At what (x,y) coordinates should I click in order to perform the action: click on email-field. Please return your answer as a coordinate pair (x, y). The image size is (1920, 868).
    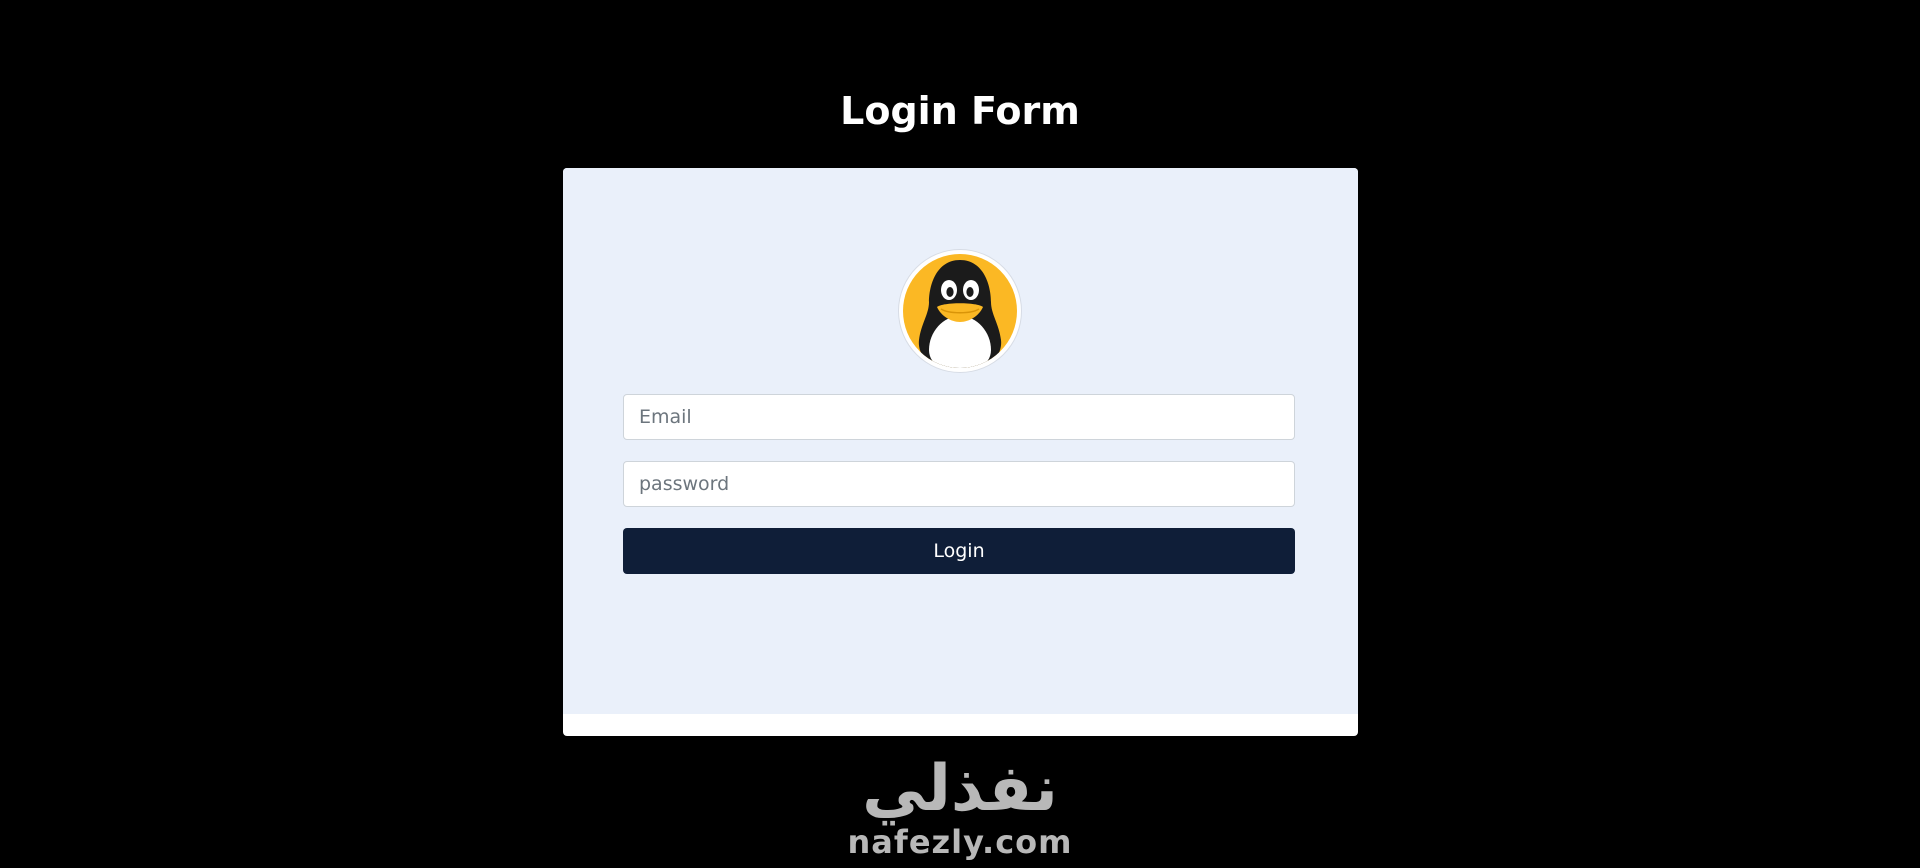
    Looking at the image, I should click on (959, 417).